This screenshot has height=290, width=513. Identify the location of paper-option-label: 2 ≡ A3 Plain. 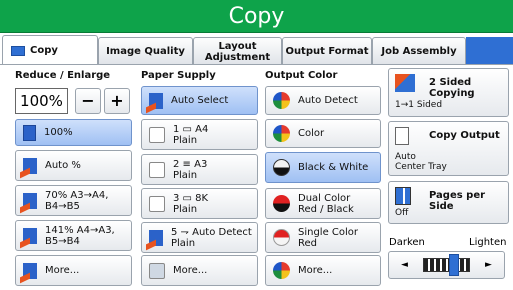
(190, 169).